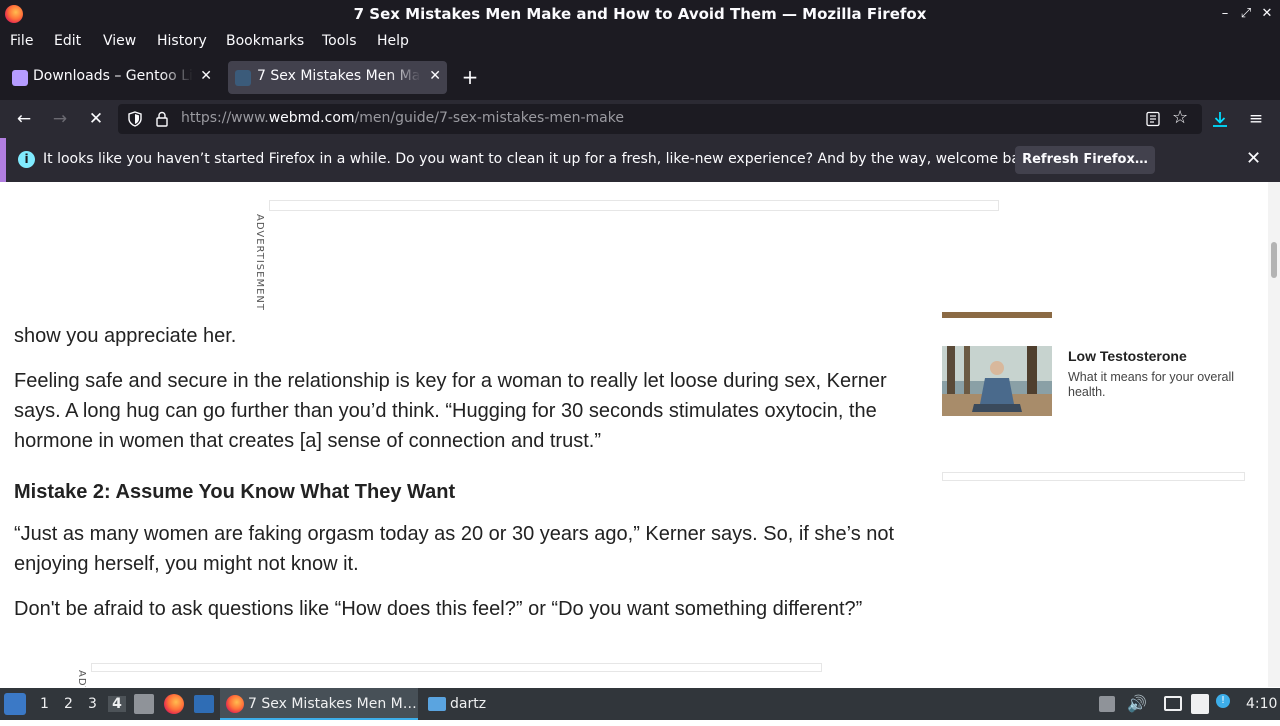  I want to click on firefox-icon, so click(235, 704).